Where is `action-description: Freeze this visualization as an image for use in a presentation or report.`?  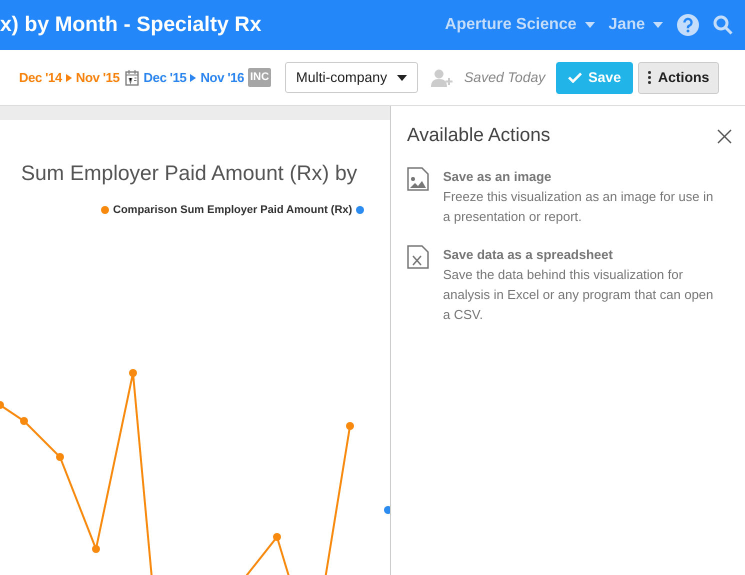
action-description: Freeze this visualization as an image for use in a presentation or report. is located at coordinates (578, 207).